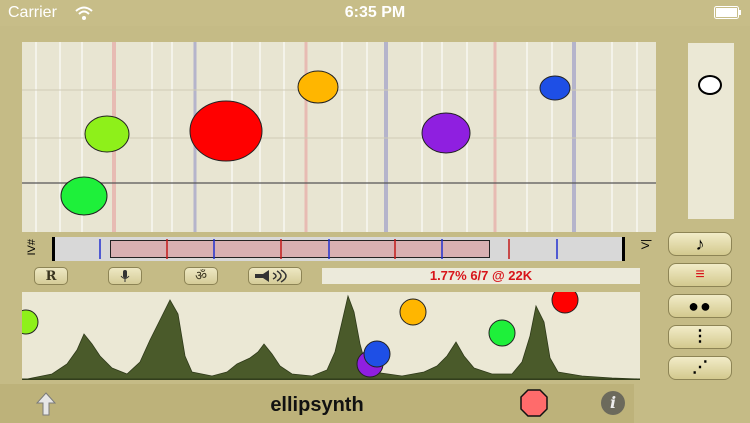 This screenshot has width=750, height=423. I want to click on vertical-slider-track, so click(711, 131).